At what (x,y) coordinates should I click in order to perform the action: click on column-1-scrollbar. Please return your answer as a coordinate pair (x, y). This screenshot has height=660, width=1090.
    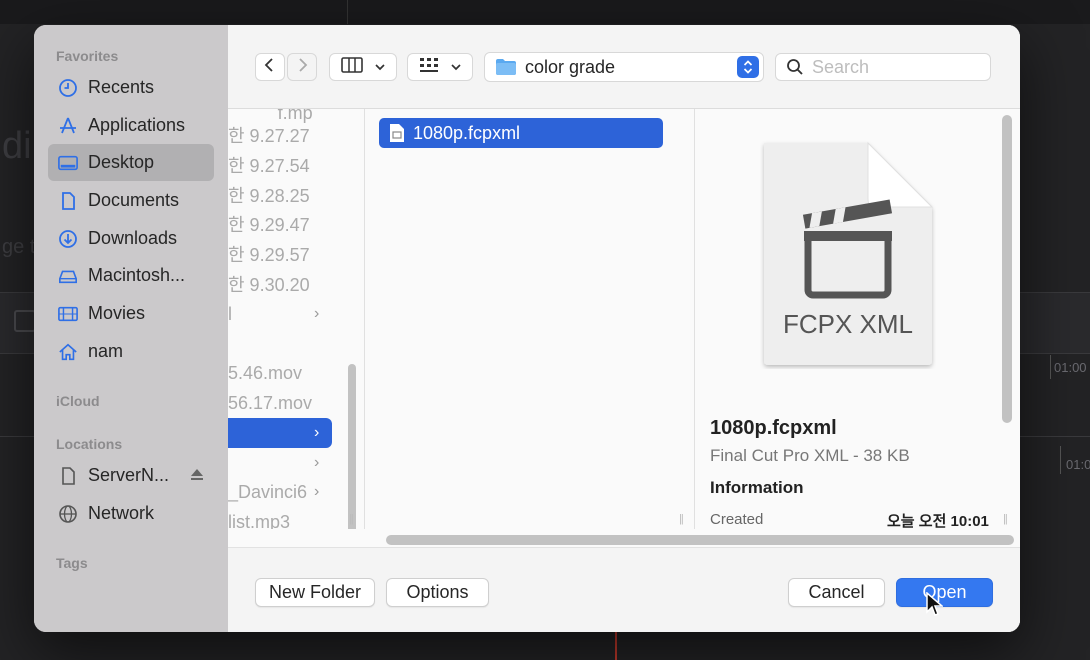
    Looking at the image, I should click on (352, 446).